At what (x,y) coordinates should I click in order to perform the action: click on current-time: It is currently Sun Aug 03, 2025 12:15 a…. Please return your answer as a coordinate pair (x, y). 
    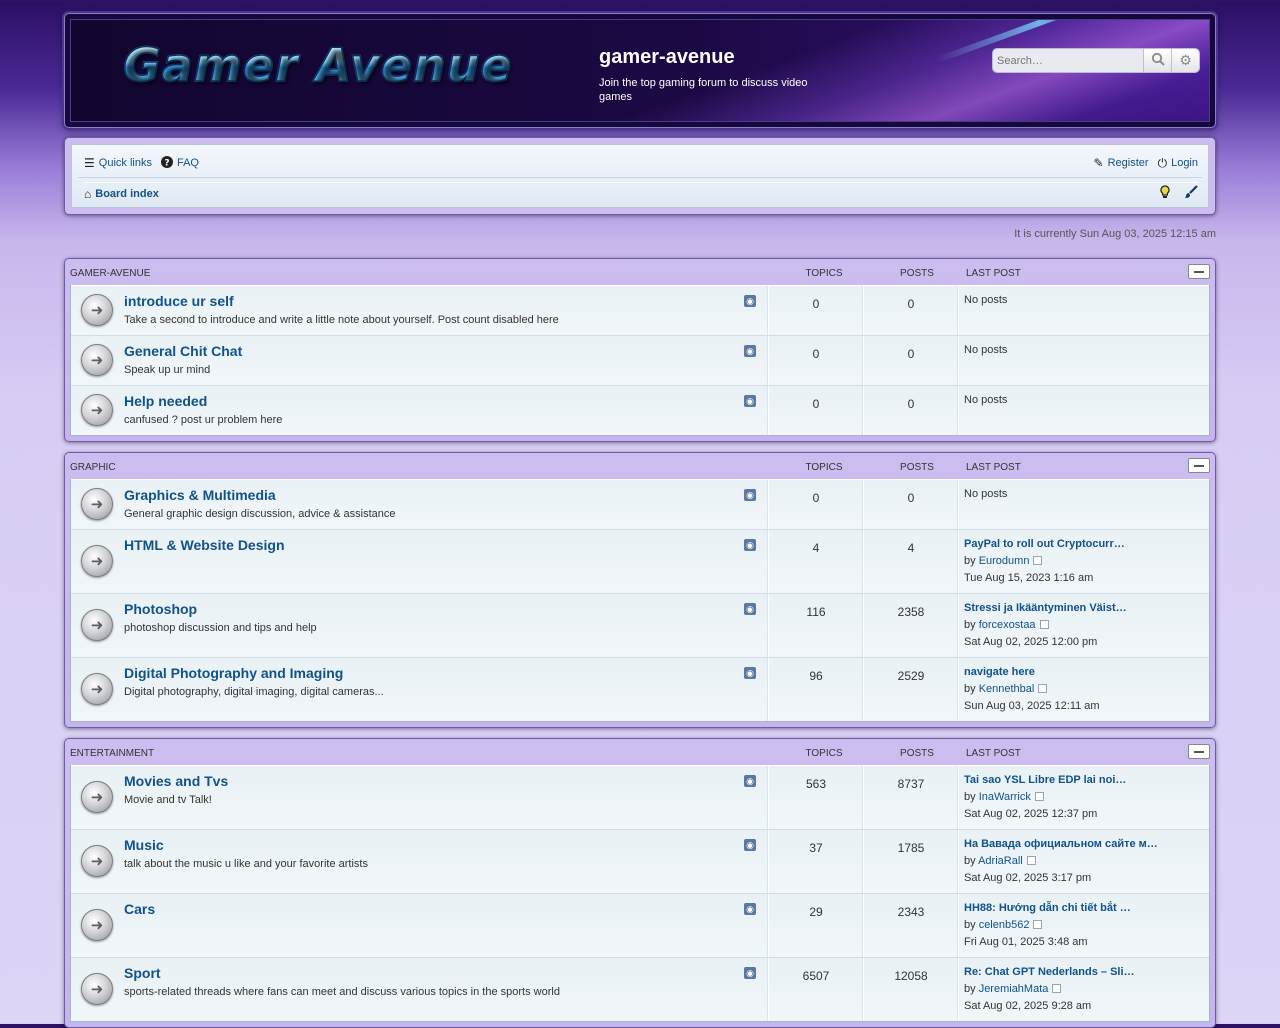
    Looking at the image, I should click on (1115, 234).